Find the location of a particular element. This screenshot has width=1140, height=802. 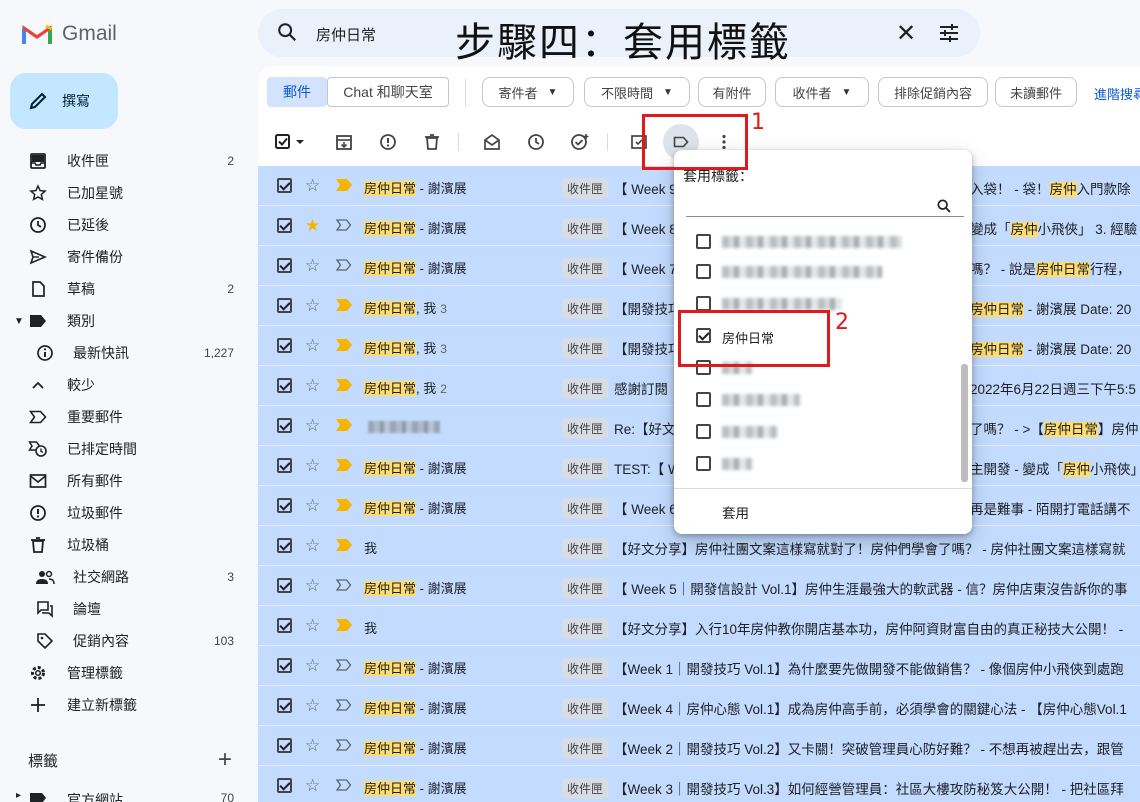

archive-icon is located at coordinates (344, 142).